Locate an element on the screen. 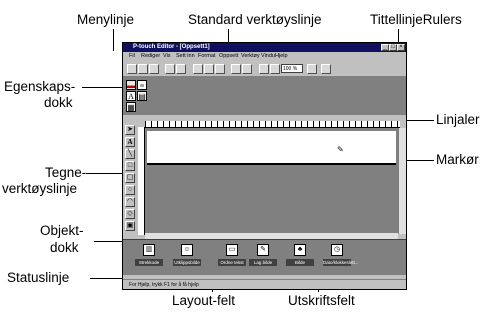 This screenshot has width=503, height=312. callout-statuslinje: Statuslinje is located at coordinates (38, 277).